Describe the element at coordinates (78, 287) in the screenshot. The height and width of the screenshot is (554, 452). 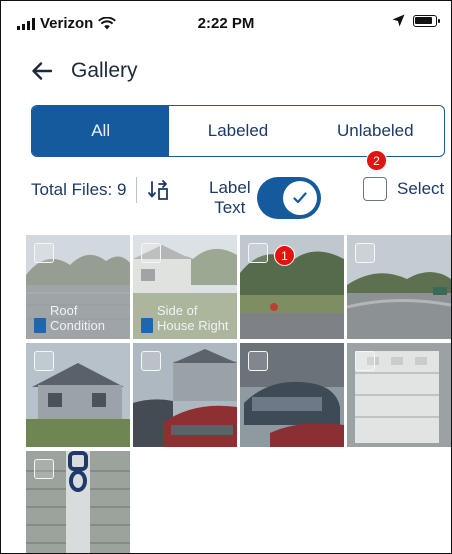
I see `photo-tile: Roof Condition` at that location.